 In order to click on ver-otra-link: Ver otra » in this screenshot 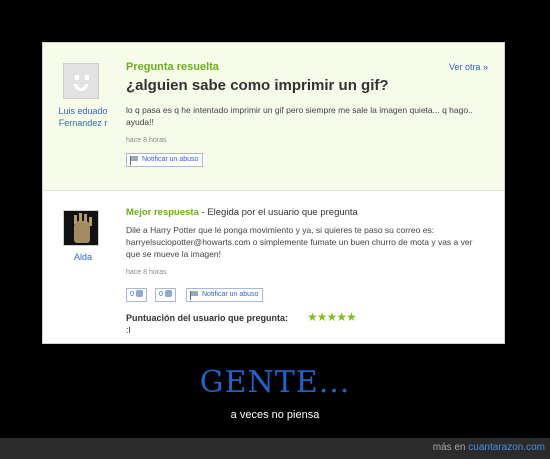, I will do `click(468, 67)`.